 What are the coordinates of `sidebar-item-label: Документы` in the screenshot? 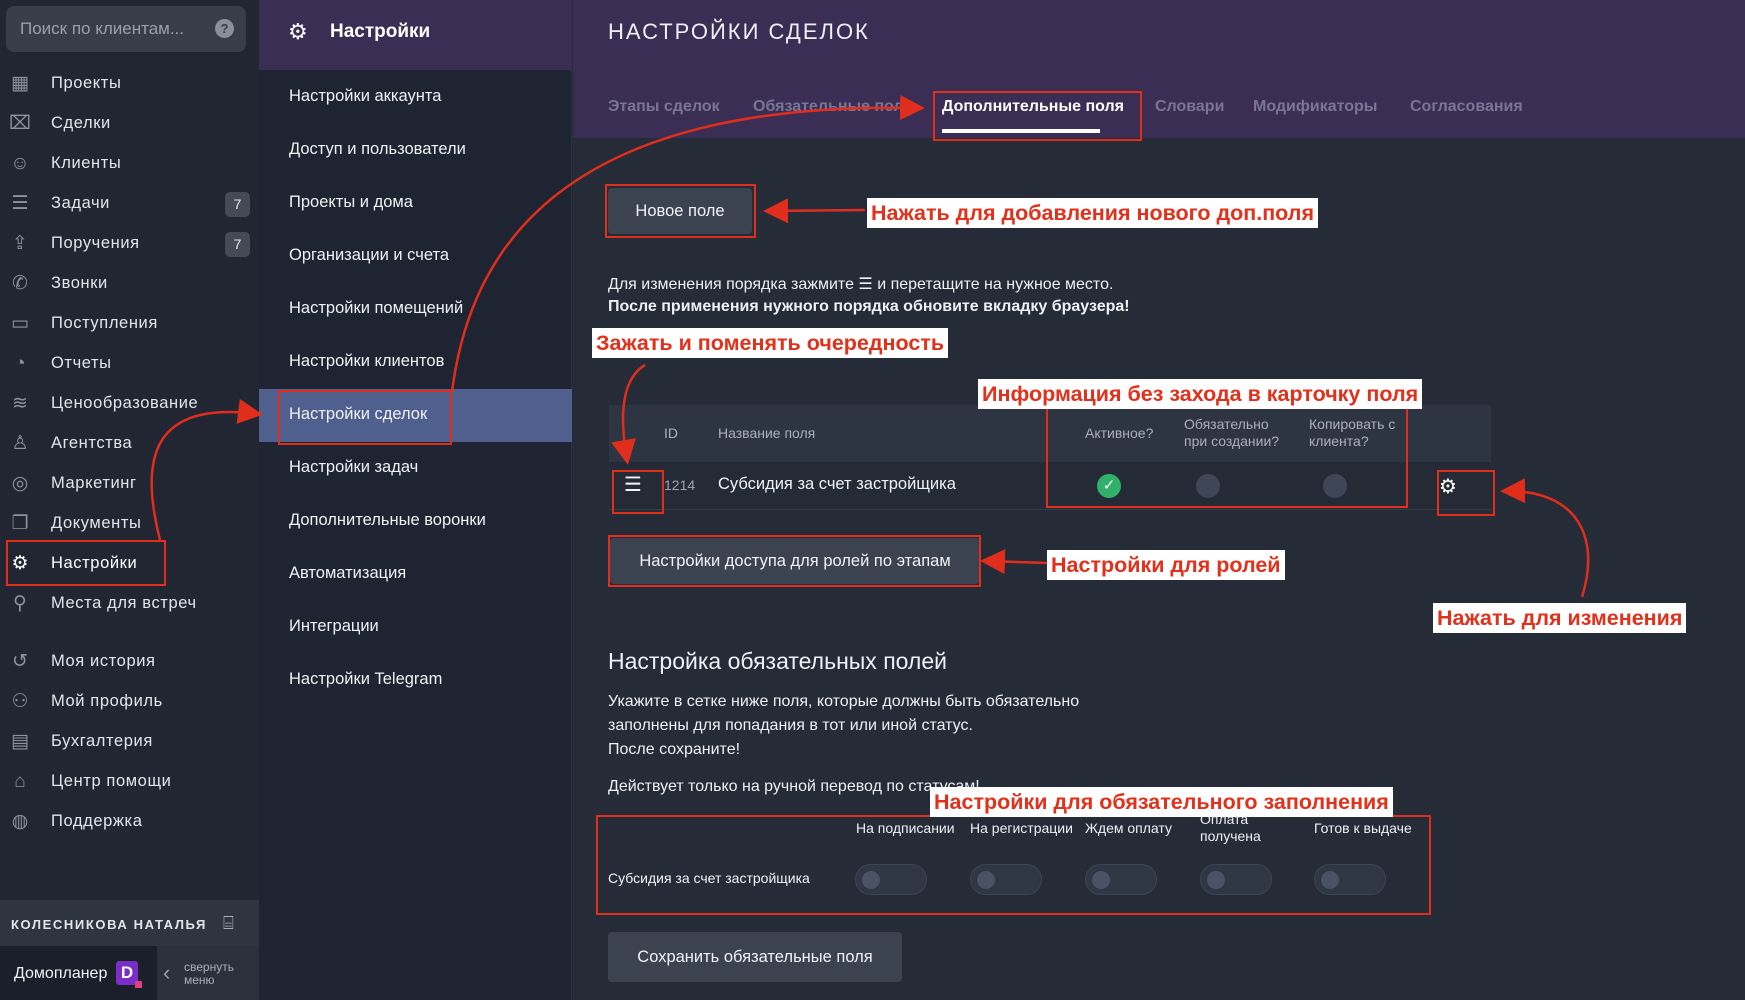 It's located at (96, 523).